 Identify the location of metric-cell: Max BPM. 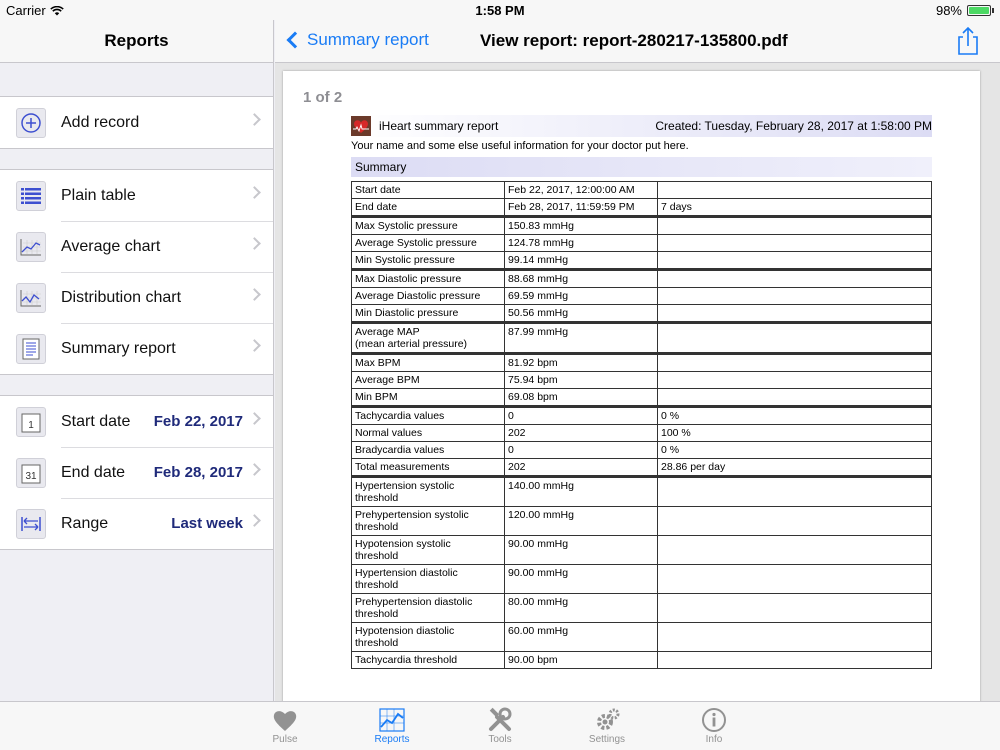
(428, 362).